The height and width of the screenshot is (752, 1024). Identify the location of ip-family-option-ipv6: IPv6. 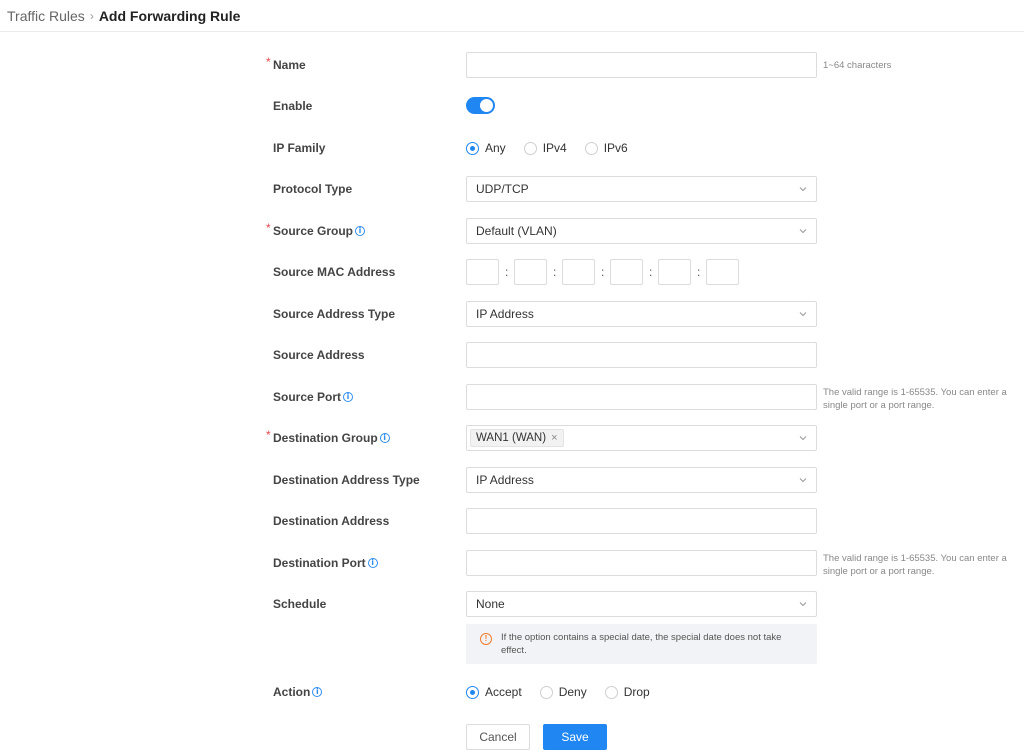
(606, 148).